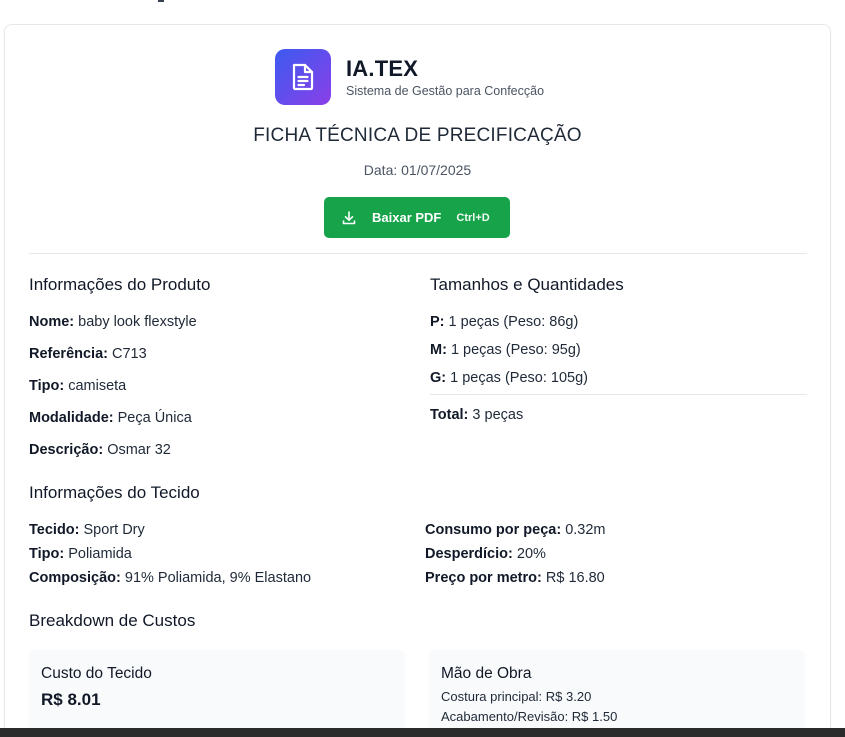 The image size is (845, 737). I want to click on document-title: FICHA TÉCNICA DE PRECIFICAÇÃO, so click(417, 135).